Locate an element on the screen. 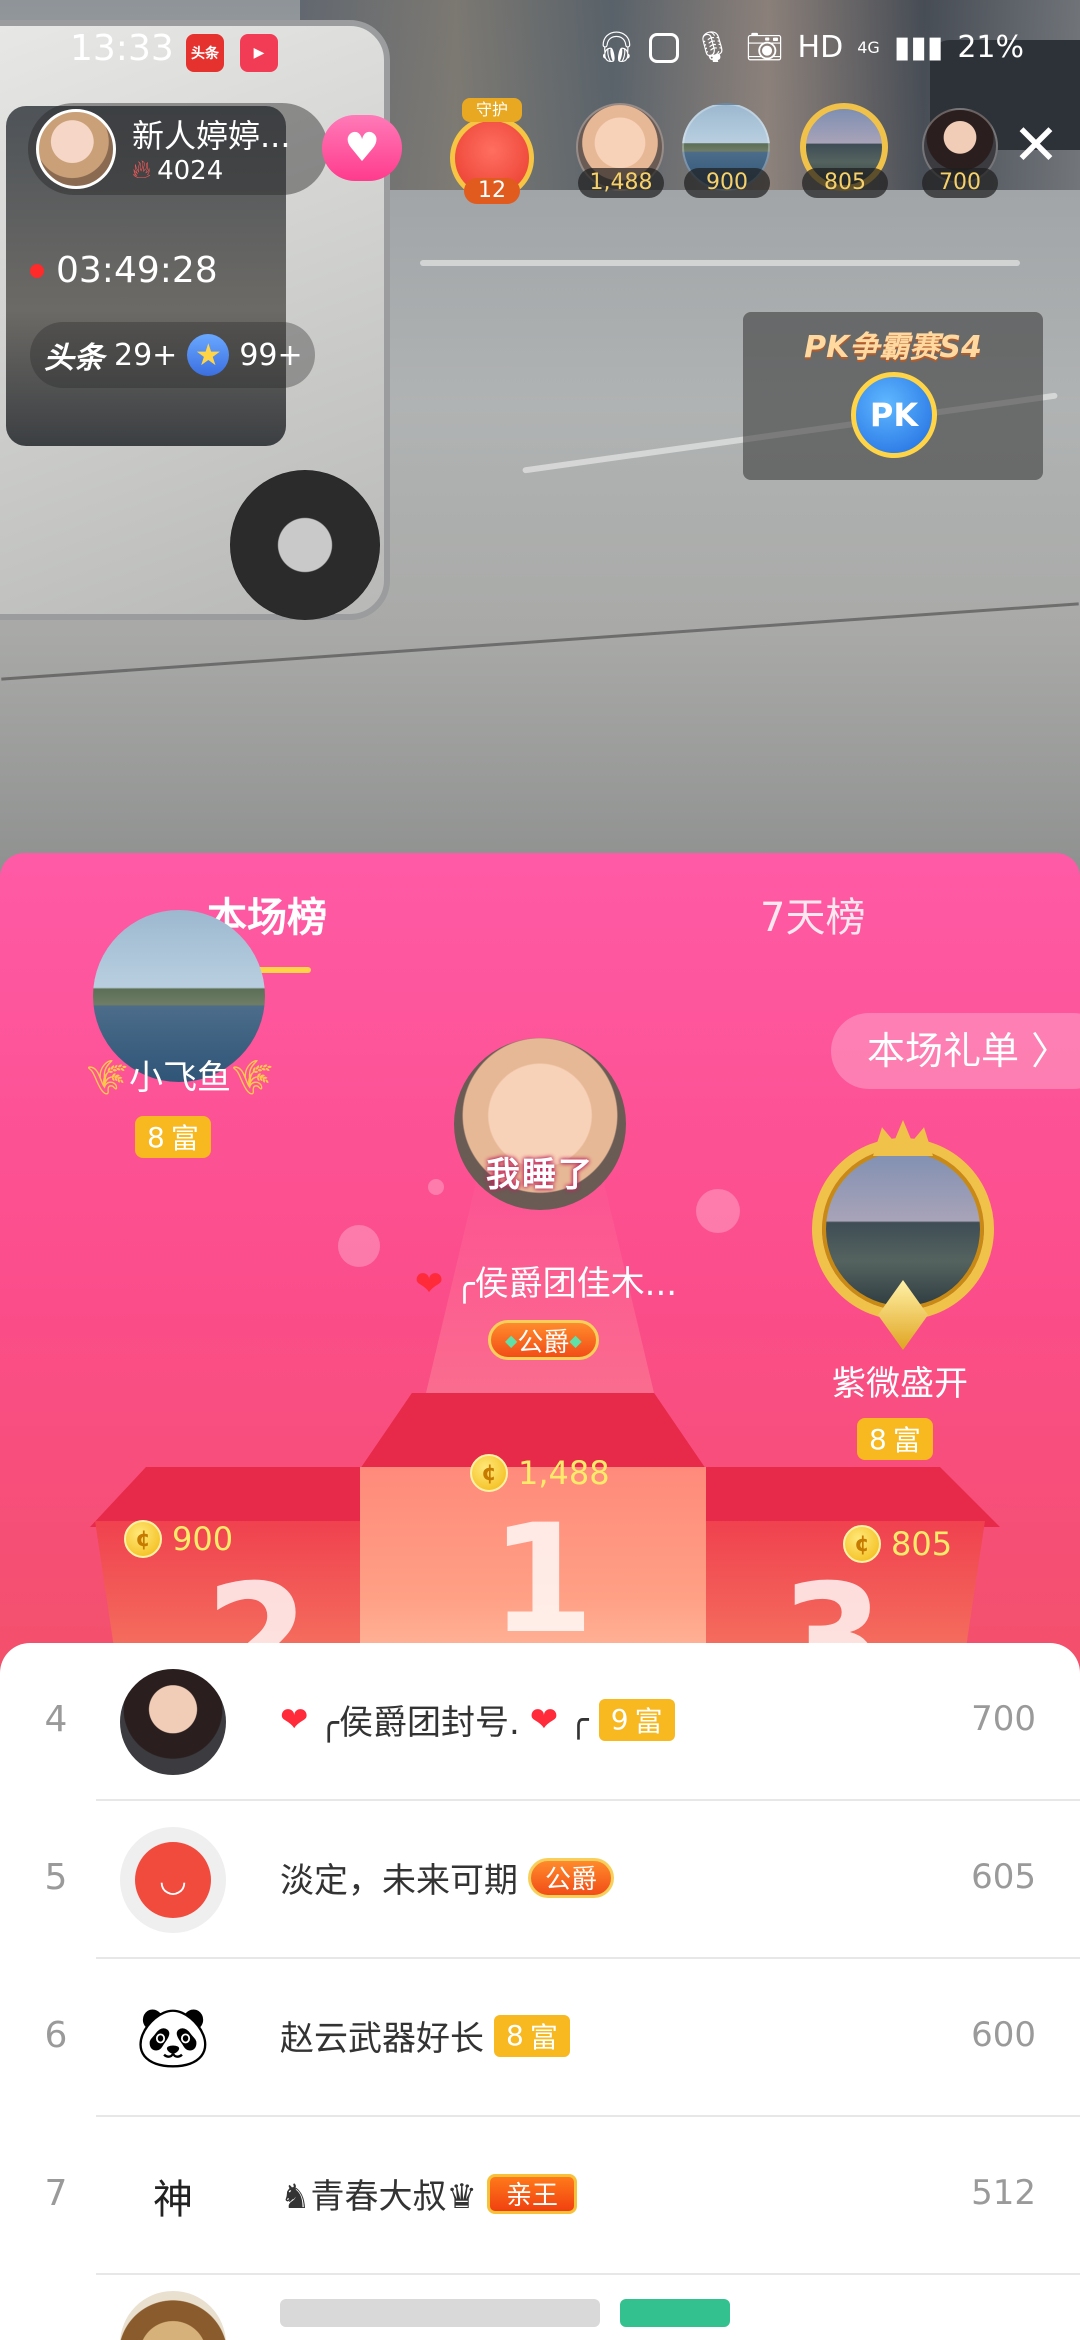 Image resolution: width=1080 pixels, height=2340 pixels. user-score: 512 is located at coordinates (1003, 2193).